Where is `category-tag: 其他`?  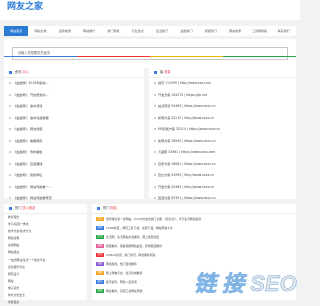 category-tag: 其他 is located at coordinates (100, 291).